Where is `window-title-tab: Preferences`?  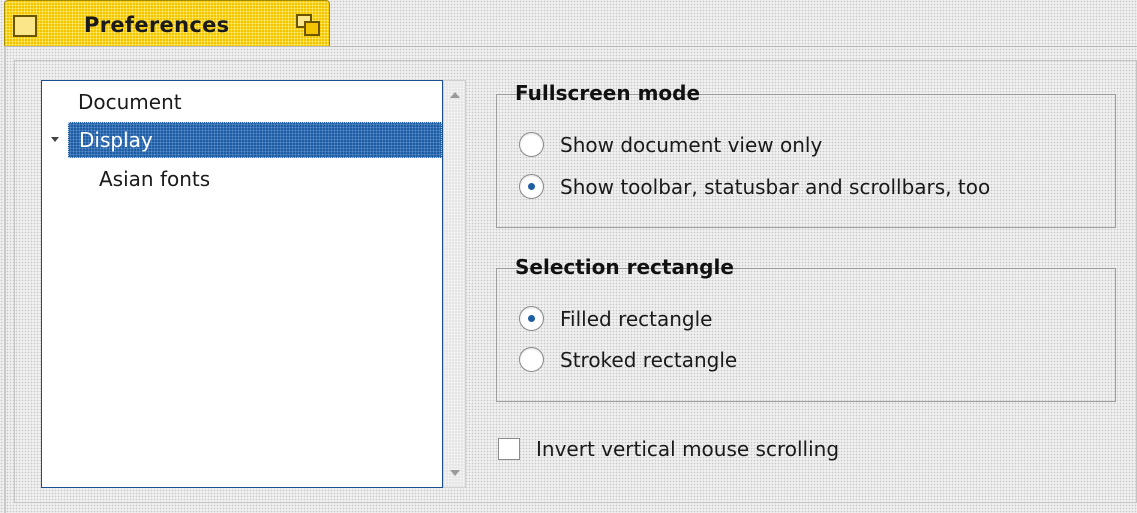
window-title-tab: Preferences is located at coordinates (167, 23).